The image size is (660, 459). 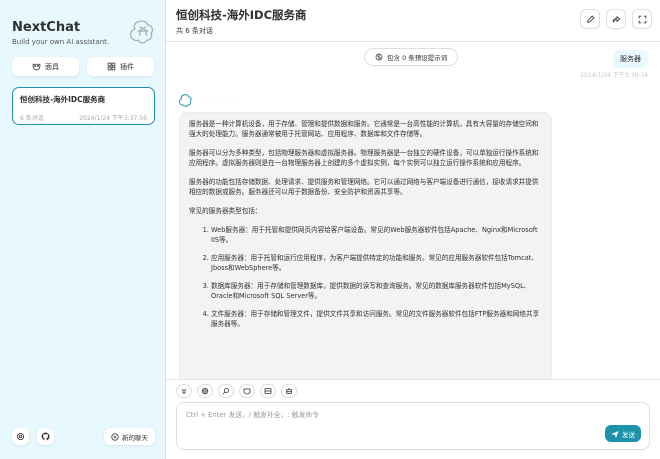 I want to click on expand-icon, so click(x=642, y=19).